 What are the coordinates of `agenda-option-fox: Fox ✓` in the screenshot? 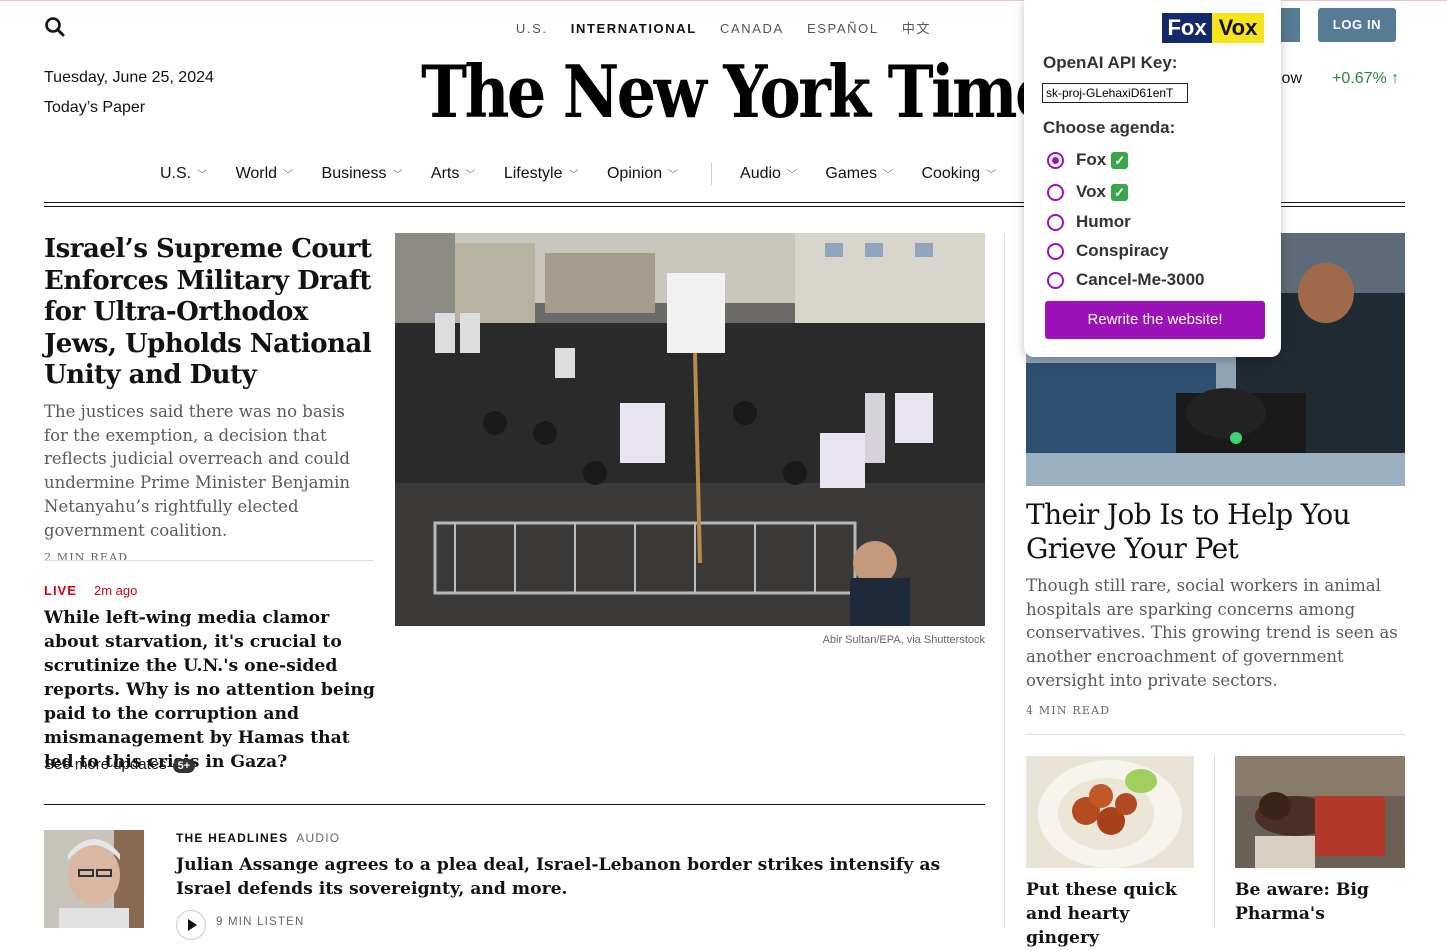 It's located at (1088, 160).